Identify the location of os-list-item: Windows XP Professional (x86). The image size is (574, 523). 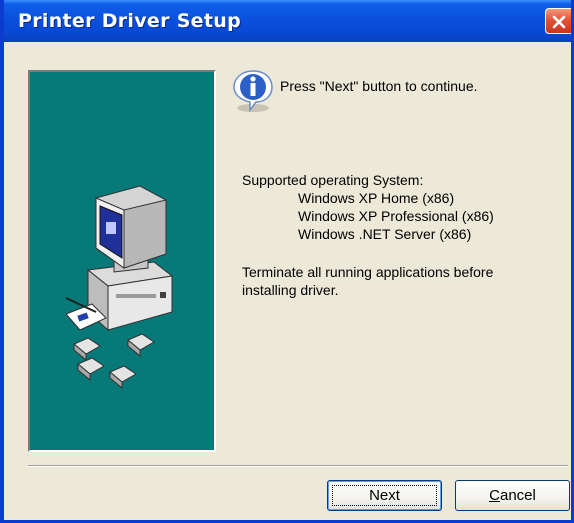
(396, 216).